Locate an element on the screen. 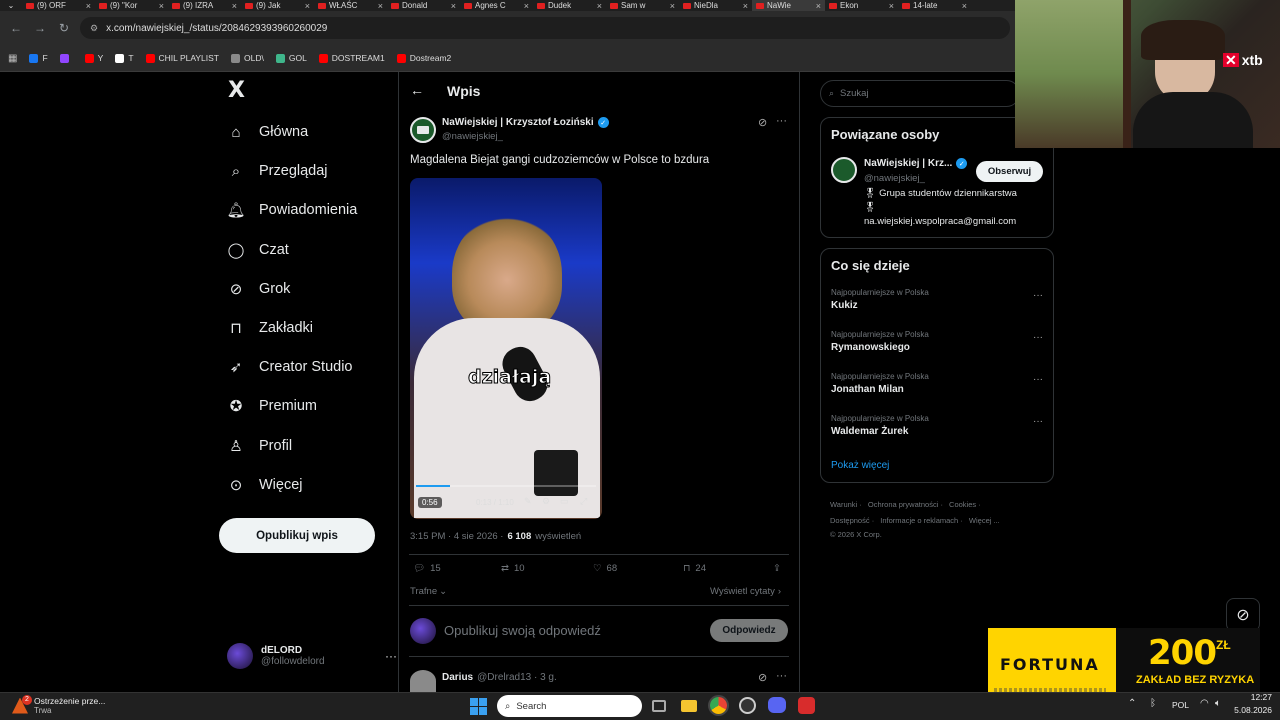  tray-bluetooth-icon: ᛒ is located at coordinates (1153, 703).